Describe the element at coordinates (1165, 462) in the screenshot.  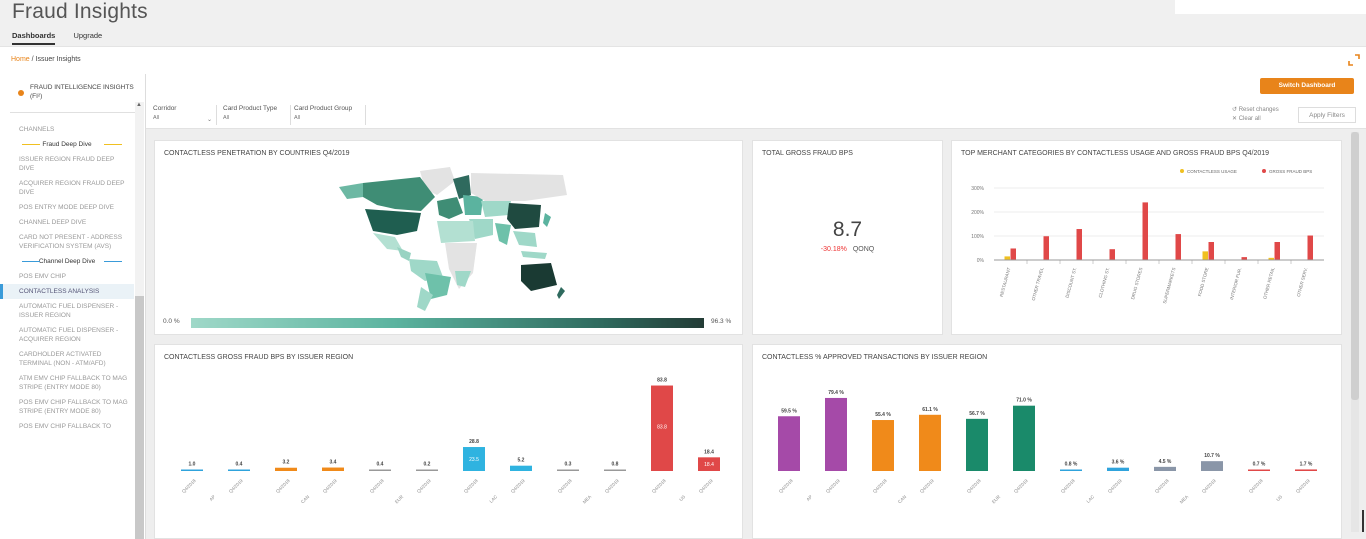
I see `data-label: 4.5 %` at that location.